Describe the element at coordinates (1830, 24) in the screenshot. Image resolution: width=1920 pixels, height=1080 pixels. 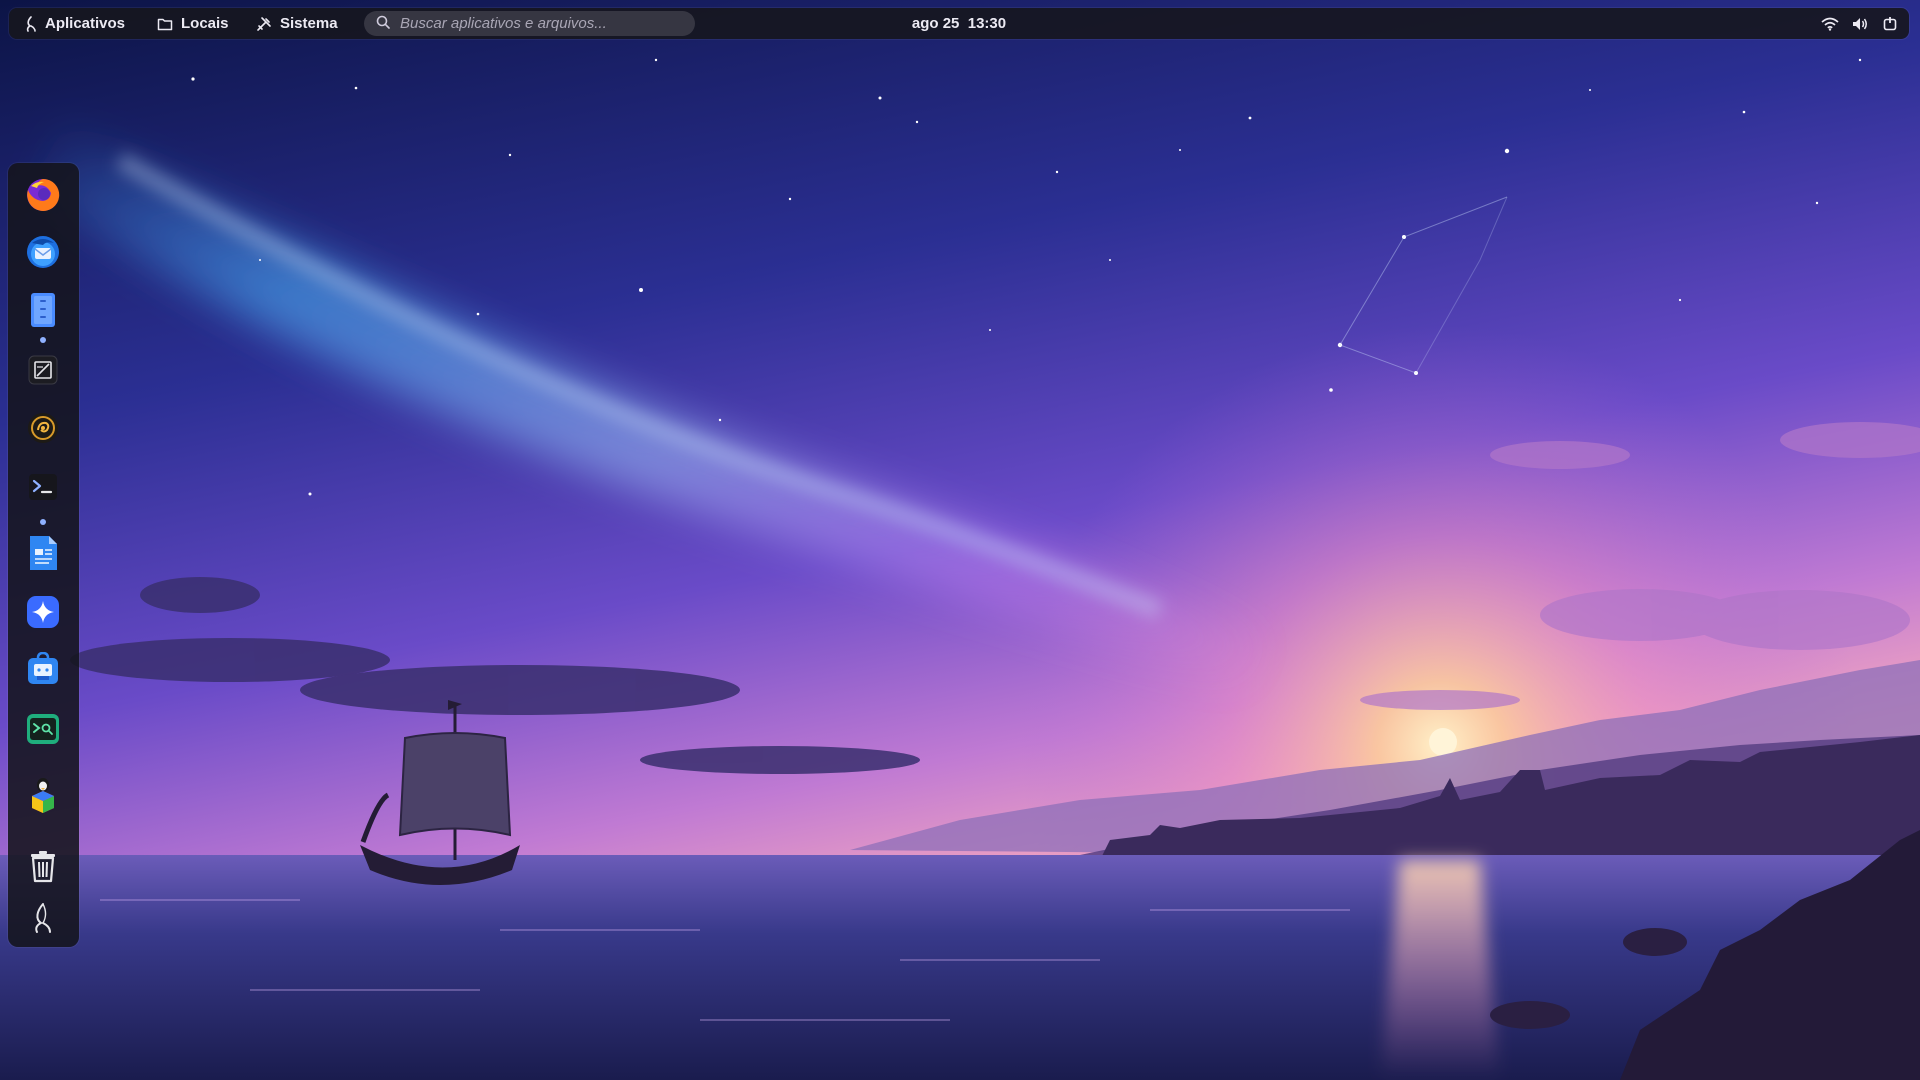
I see `wifi-icon` at that location.